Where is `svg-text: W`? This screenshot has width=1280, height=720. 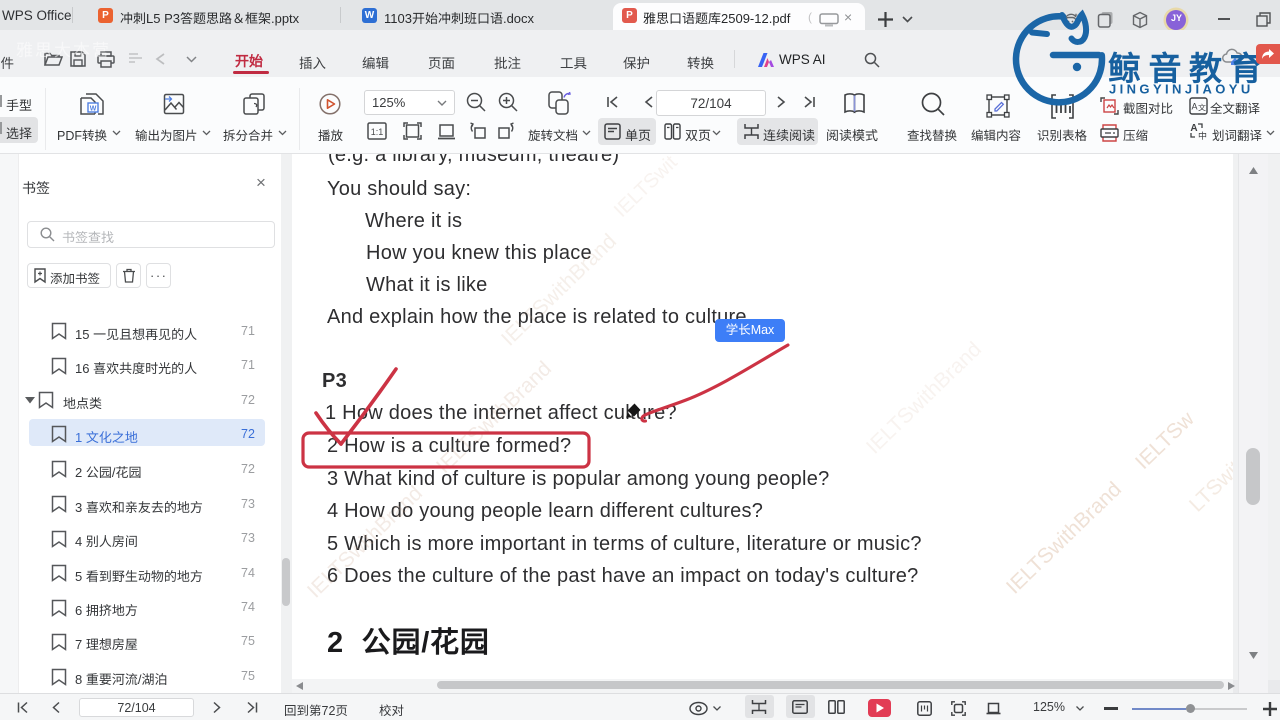
svg-text: W is located at coordinates (93, 109).